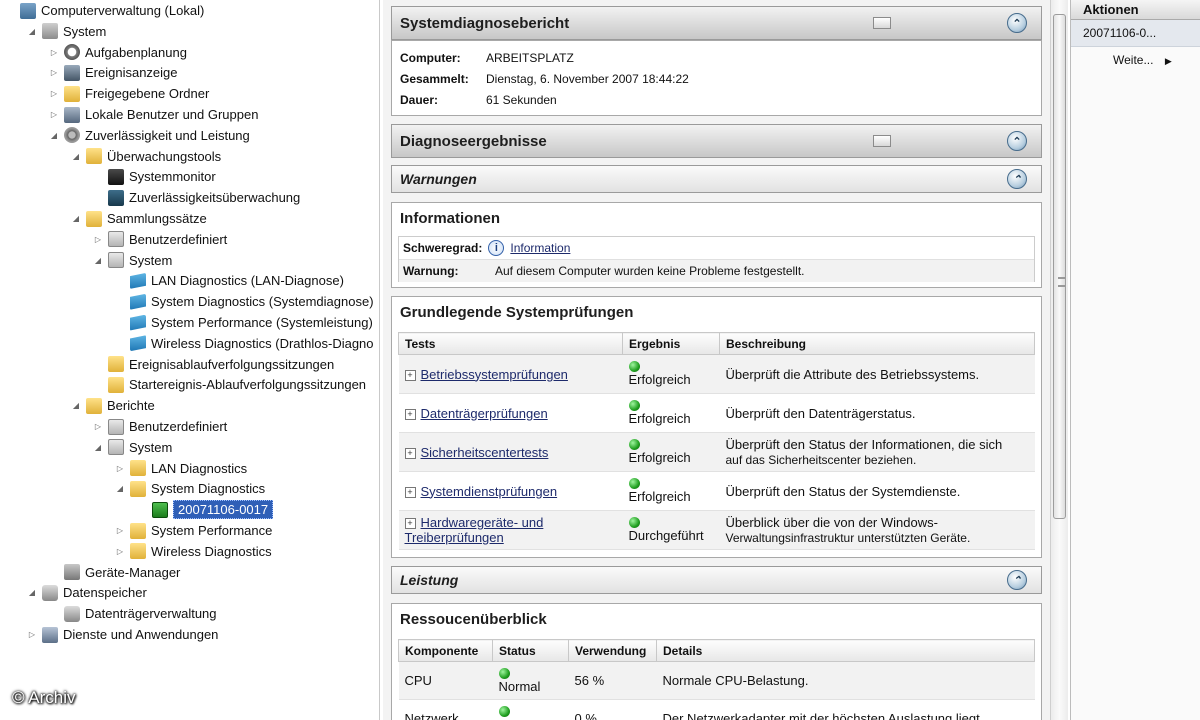 The width and height of the screenshot is (1200, 720). What do you see at coordinates (1059, 266) in the screenshot?
I see `scrollbar-thumb` at bounding box center [1059, 266].